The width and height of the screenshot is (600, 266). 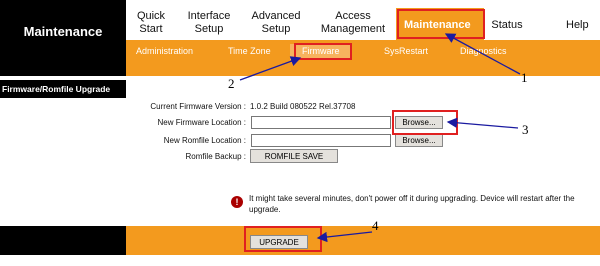 I want to click on callout-3: 3, so click(x=525, y=129).